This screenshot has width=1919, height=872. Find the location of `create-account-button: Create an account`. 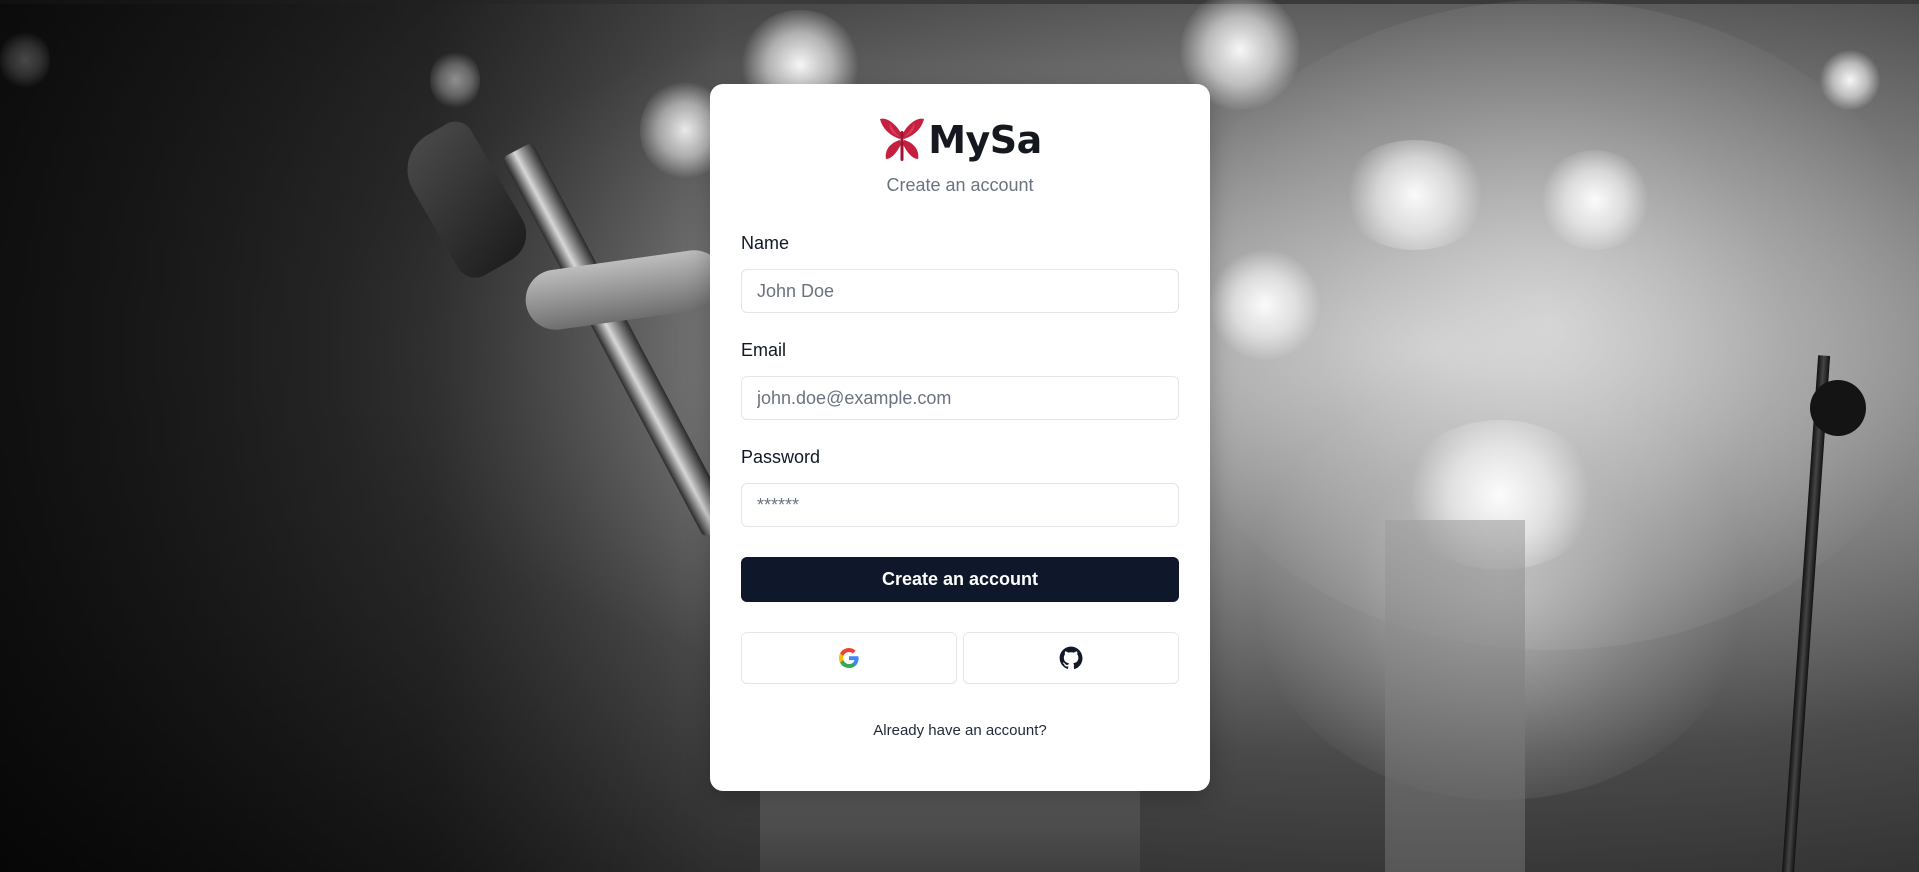

create-account-button: Create an account is located at coordinates (960, 579).